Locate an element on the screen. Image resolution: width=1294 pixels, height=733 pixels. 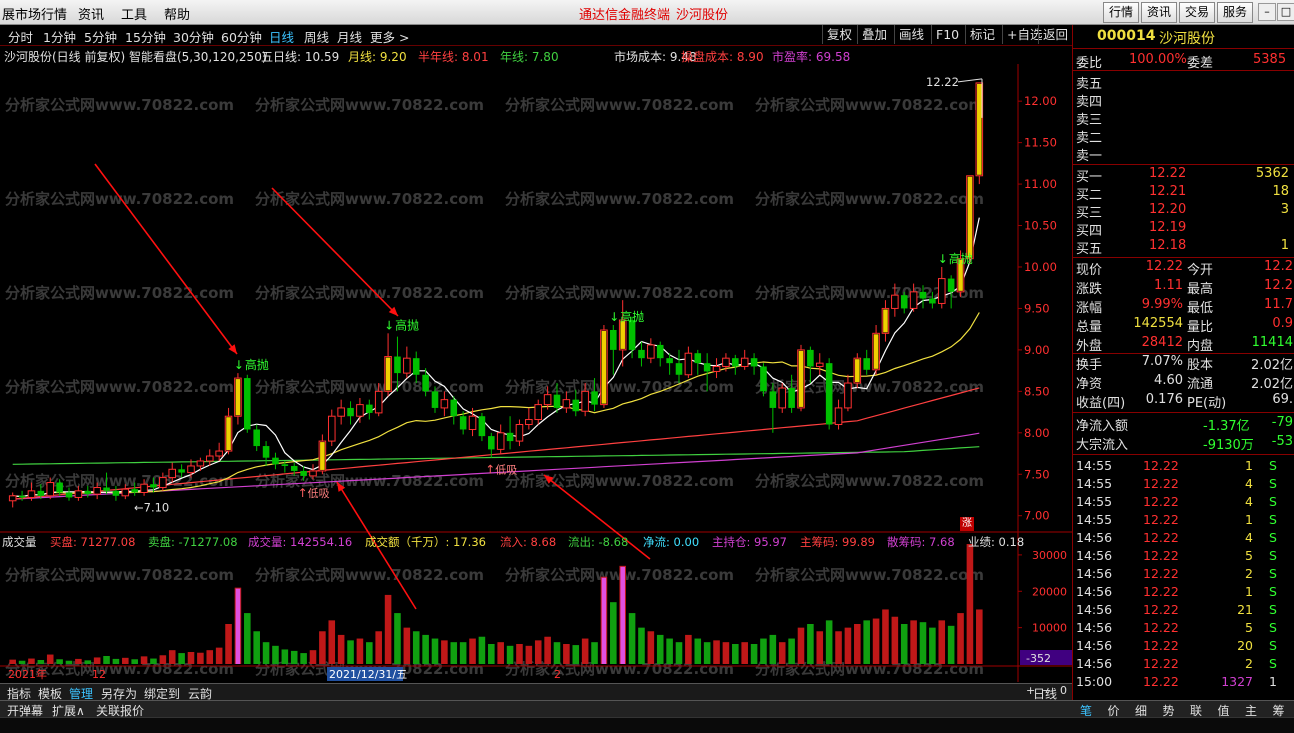
period-tab-6: 日线 is located at coordinates (281, 36).